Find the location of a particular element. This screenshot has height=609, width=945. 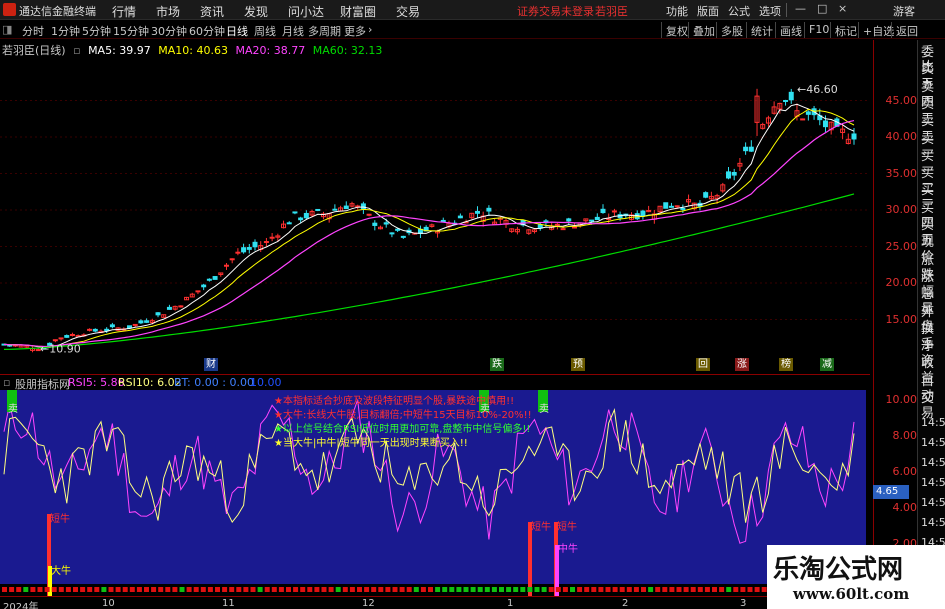

period-tab-weekly: 周线 is located at coordinates (265, 31).